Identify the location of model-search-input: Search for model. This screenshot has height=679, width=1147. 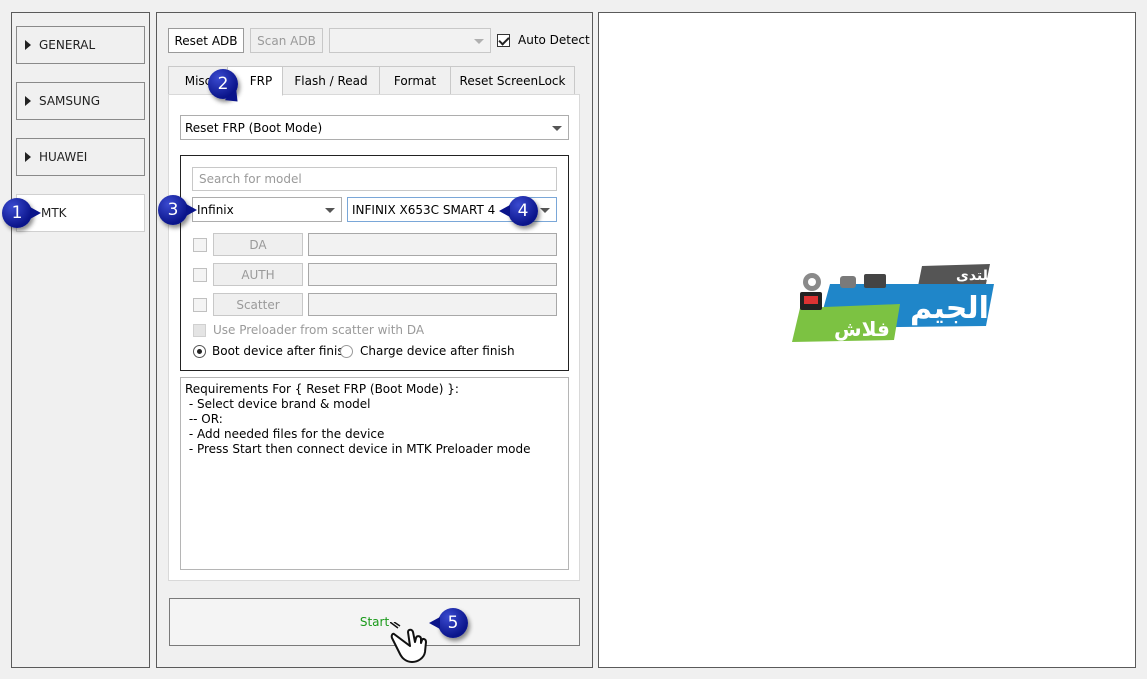
(374, 179).